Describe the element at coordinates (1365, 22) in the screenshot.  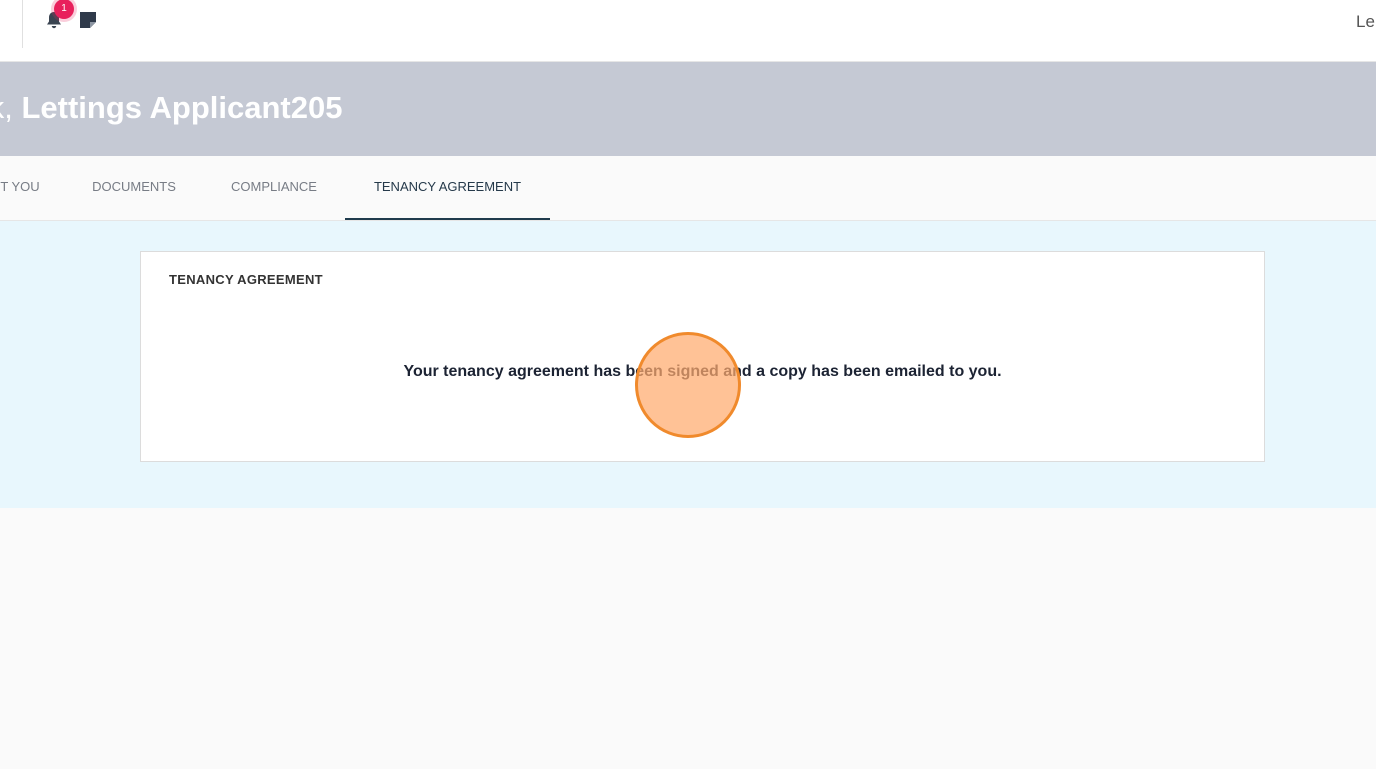
I see `user-menu-name: Le` at that location.